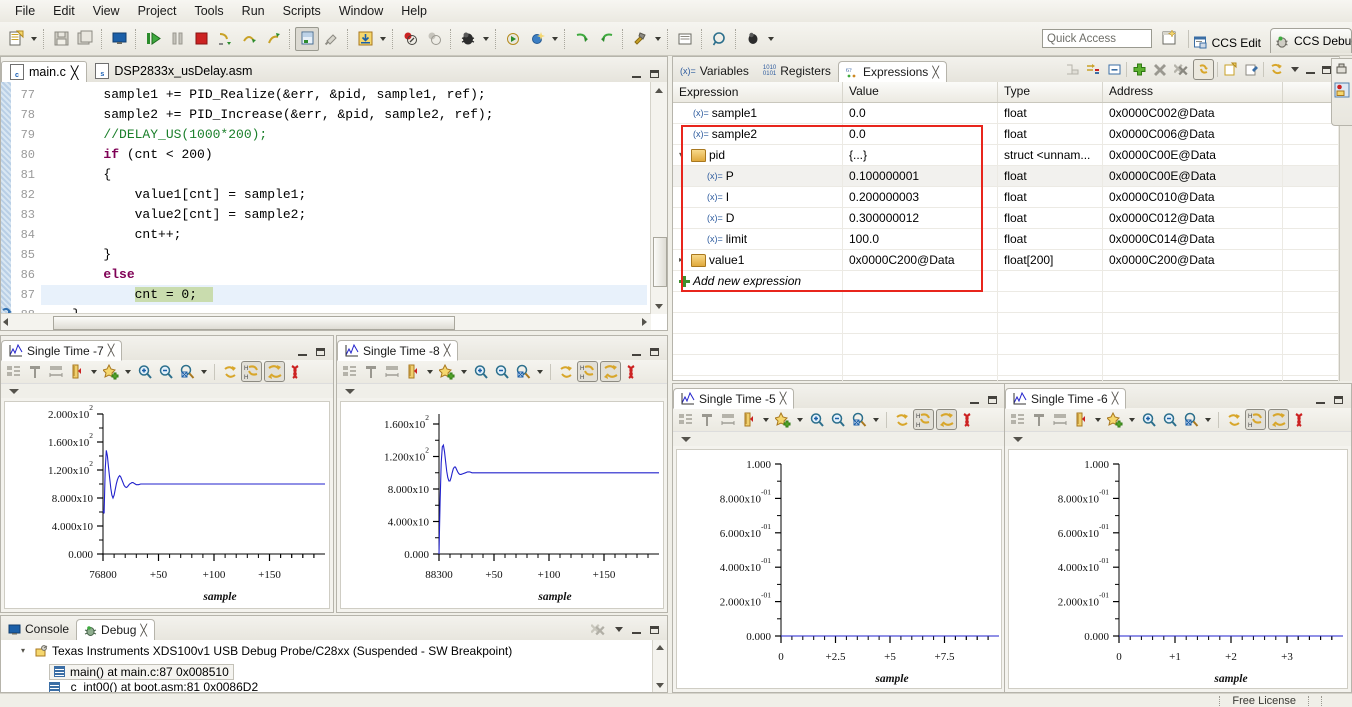 The height and width of the screenshot is (707, 1352). Describe the element at coordinates (1228, 42) in the screenshot. I see `perspective-ccs-edit: CCS Edit` at that location.